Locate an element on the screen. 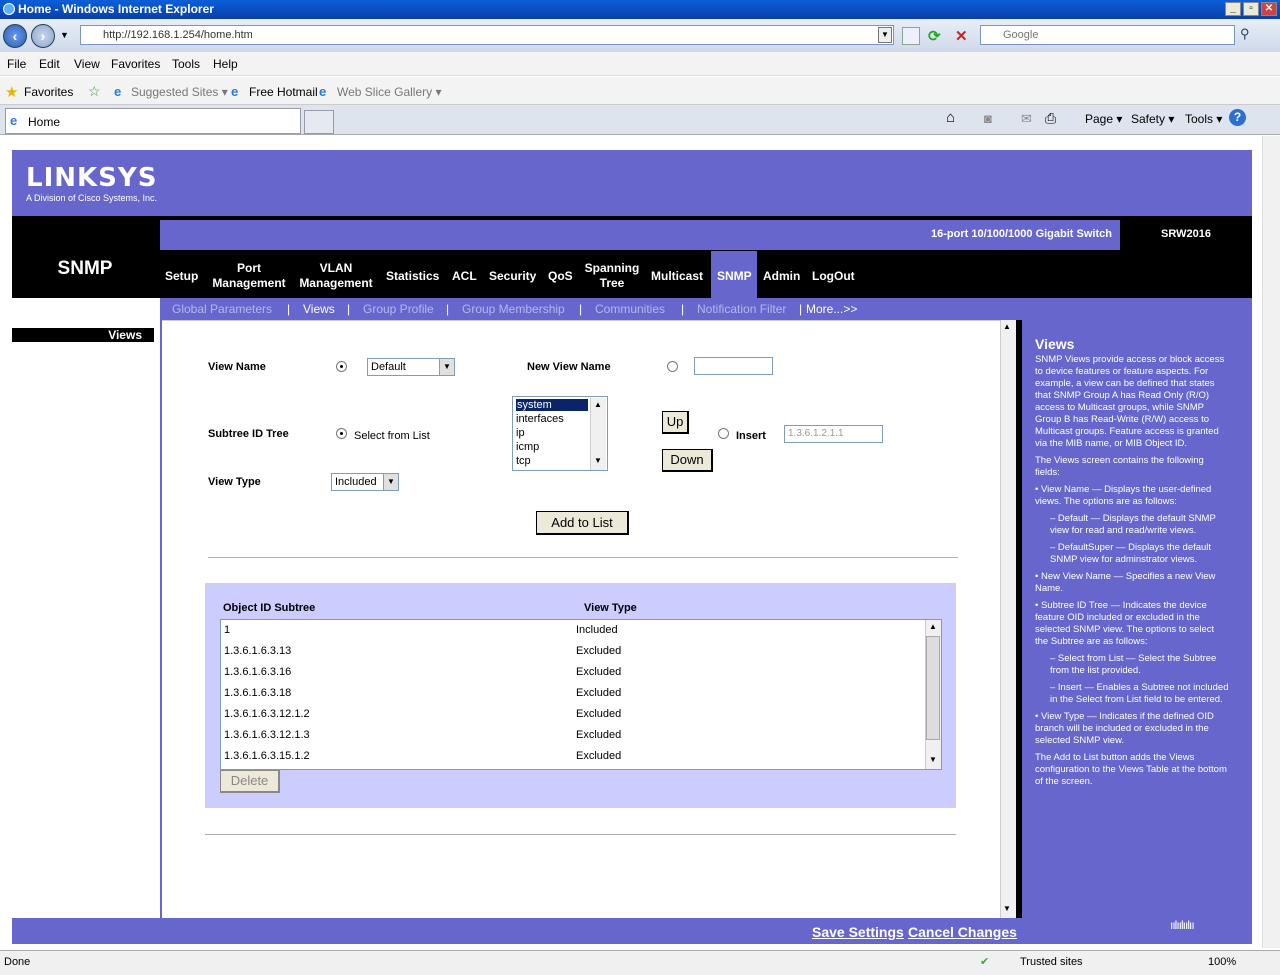  nav-acl: ACL is located at coordinates (464, 276).